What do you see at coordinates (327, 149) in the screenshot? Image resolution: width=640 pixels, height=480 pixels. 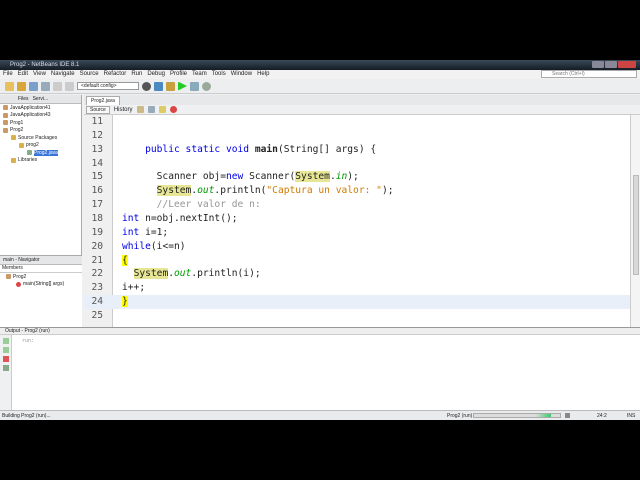 I see `code-token: (String[] args) {` at bounding box center [327, 149].